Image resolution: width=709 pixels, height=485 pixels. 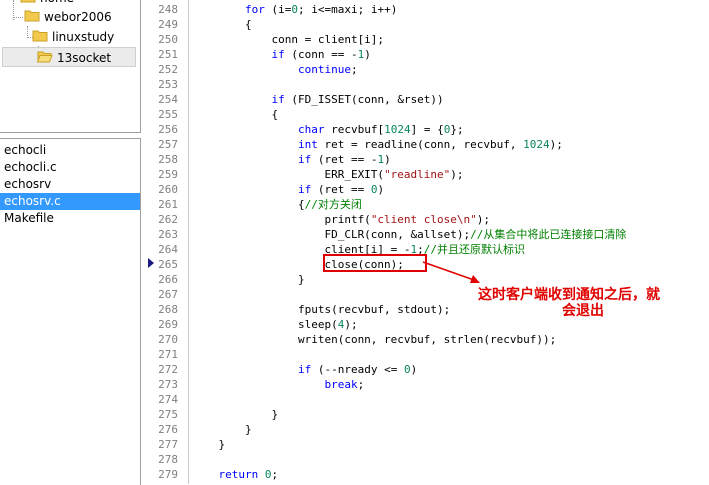 What do you see at coordinates (168, 24) in the screenshot?
I see `line-number: 249` at bounding box center [168, 24].